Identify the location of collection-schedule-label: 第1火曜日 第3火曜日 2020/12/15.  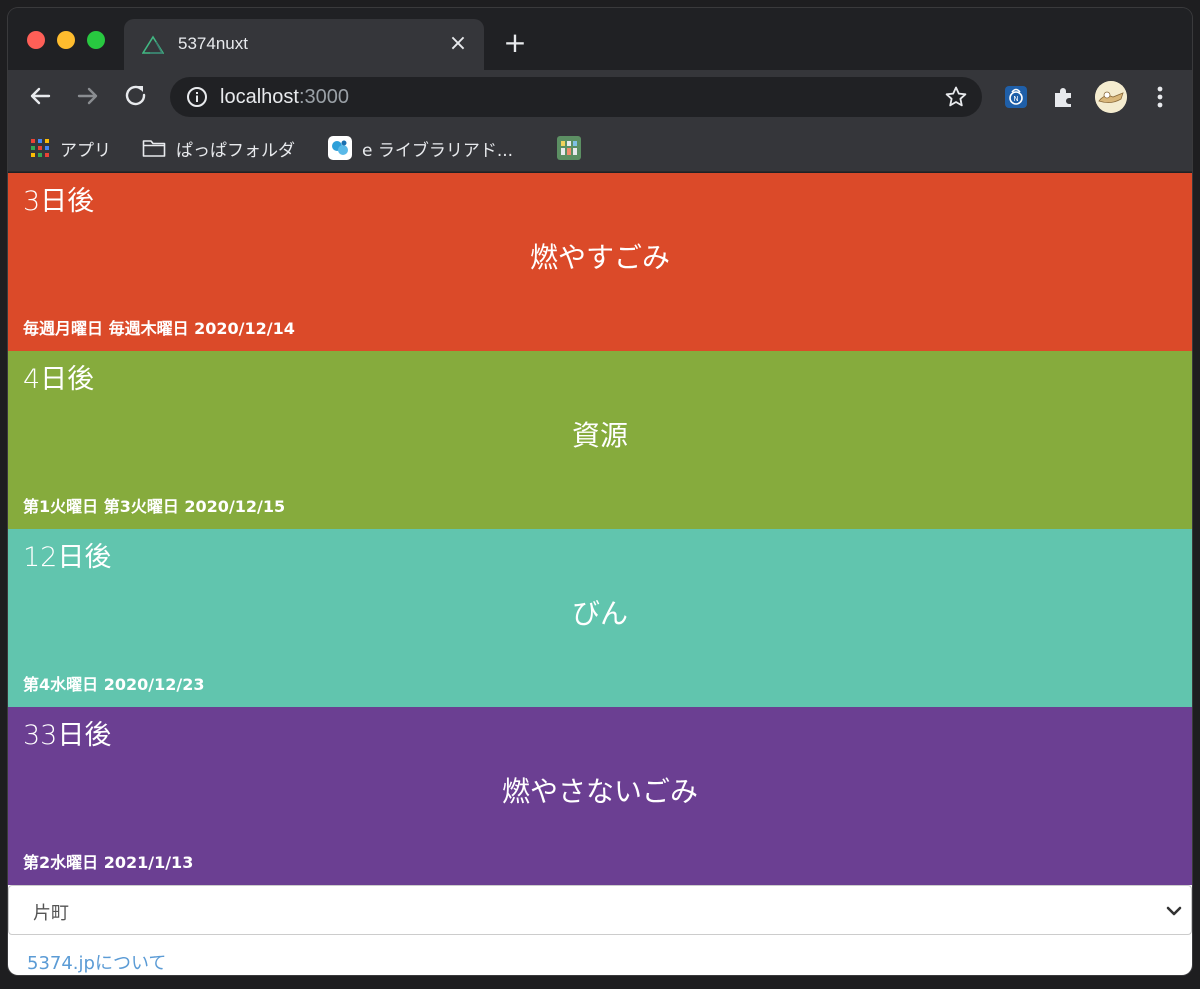
(154, 506).